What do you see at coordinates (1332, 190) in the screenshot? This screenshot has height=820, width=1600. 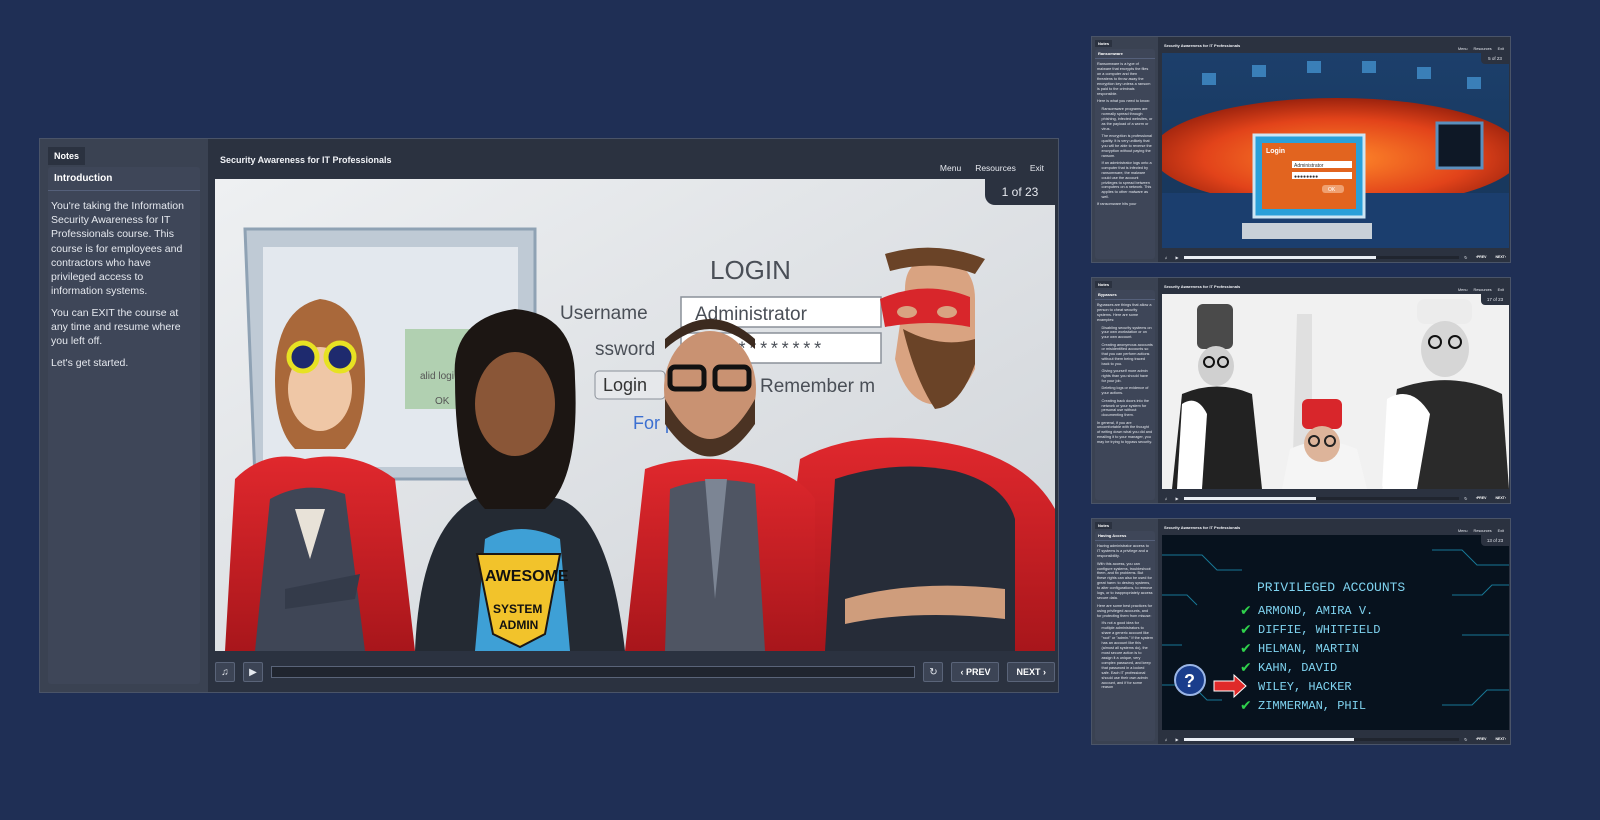 I see `ok-text: OK` at bounding box center [1332, 190].